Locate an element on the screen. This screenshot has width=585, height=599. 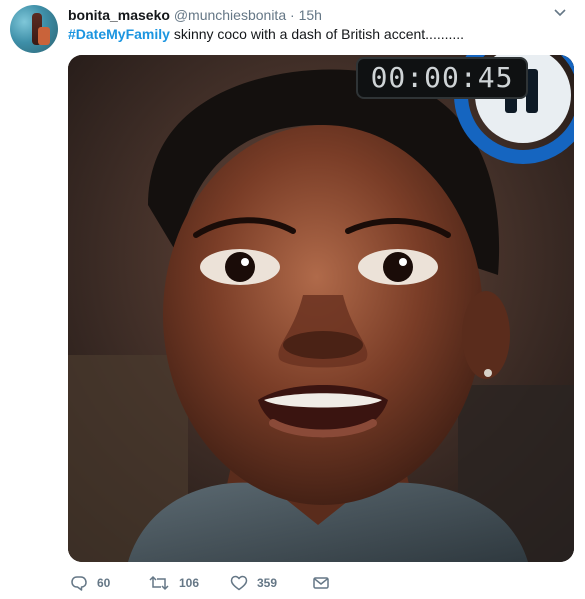
display-name: bonita_maseko is located at coordinates (119, 15).